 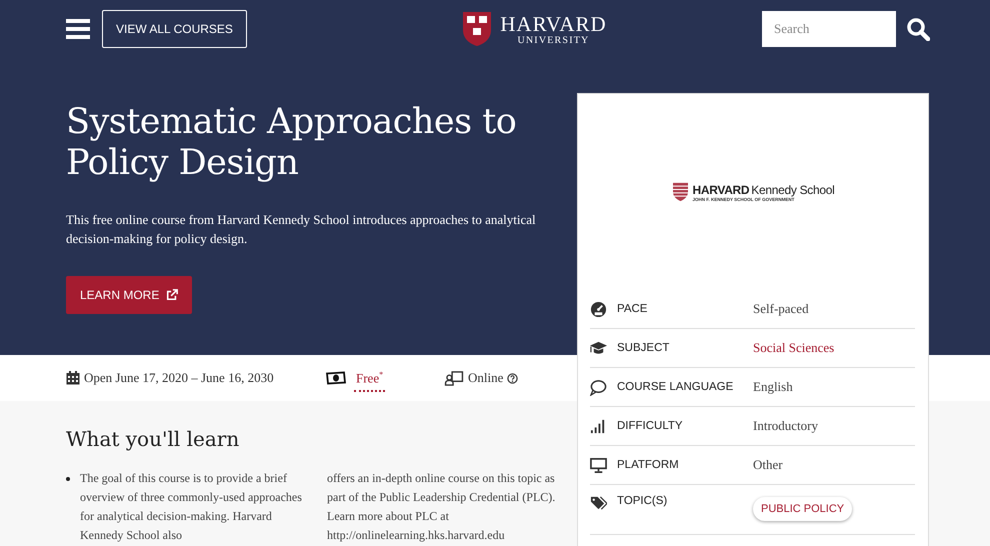 I want to click on bullet-icon, so click(x=68, y=479).